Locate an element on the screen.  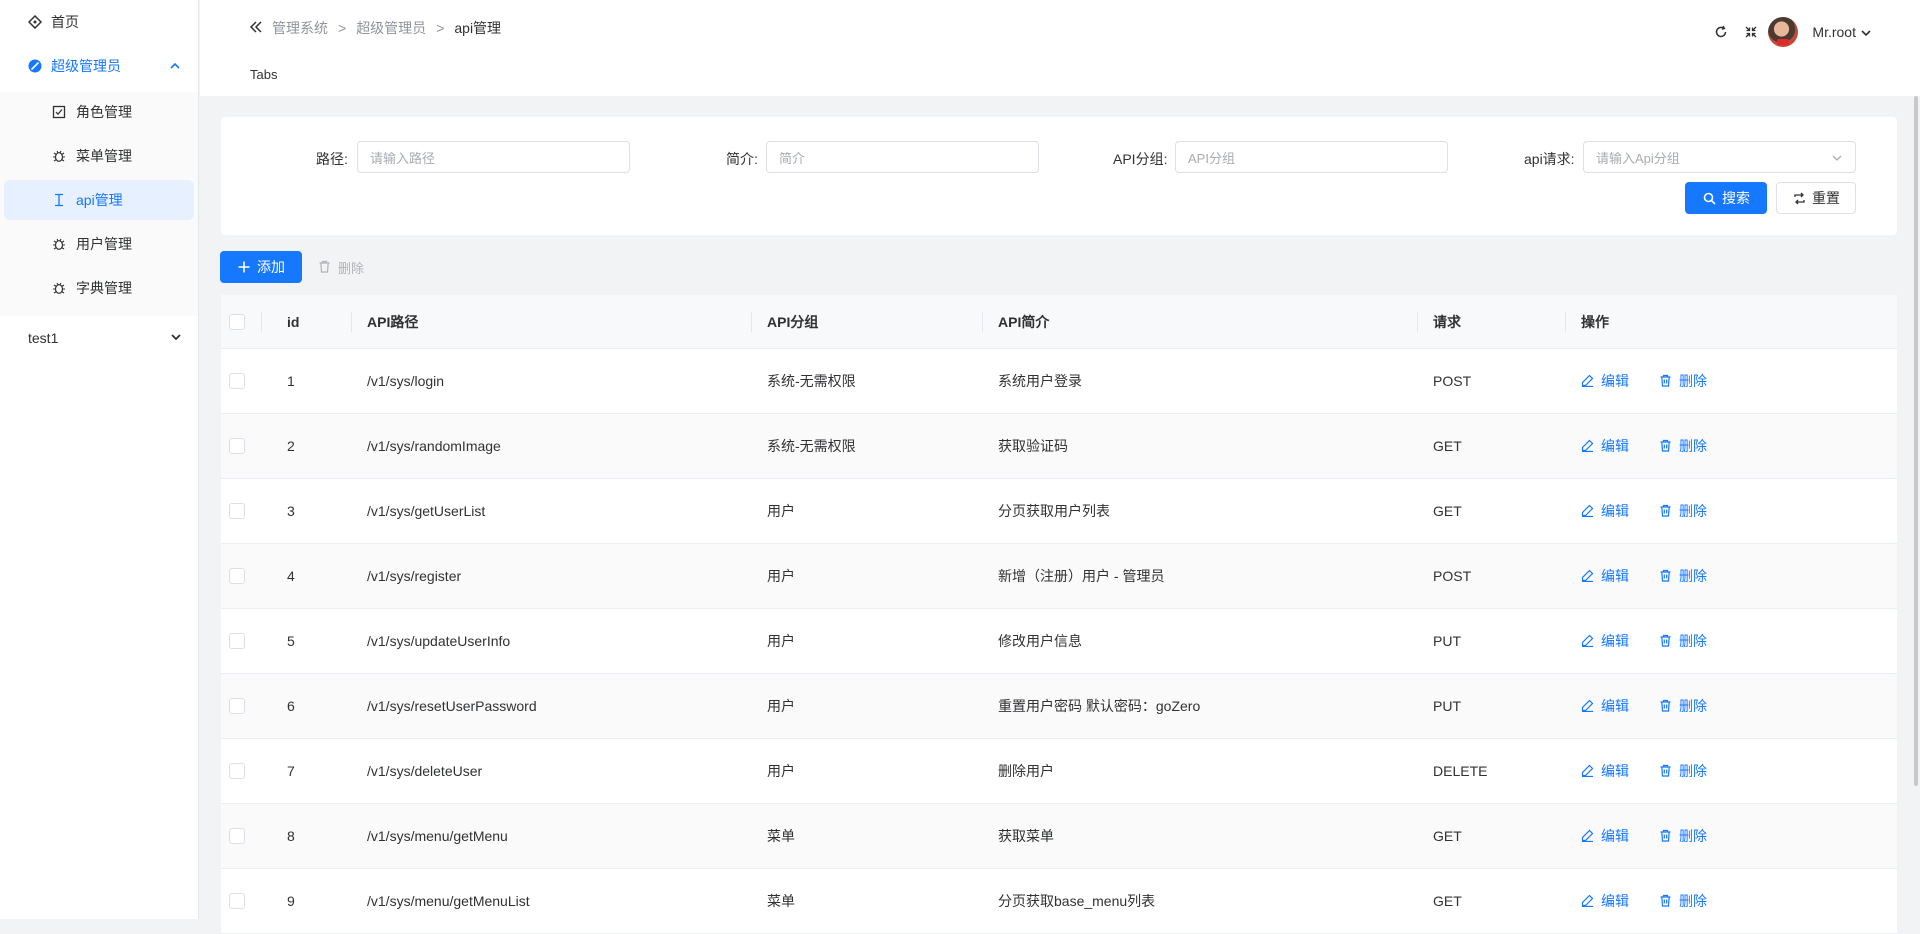
sidebar: 首页 超级管理员 角色管理 菜单管理 api管理 用户管理 字典管理 test1 is located at coordinates (99, 459).